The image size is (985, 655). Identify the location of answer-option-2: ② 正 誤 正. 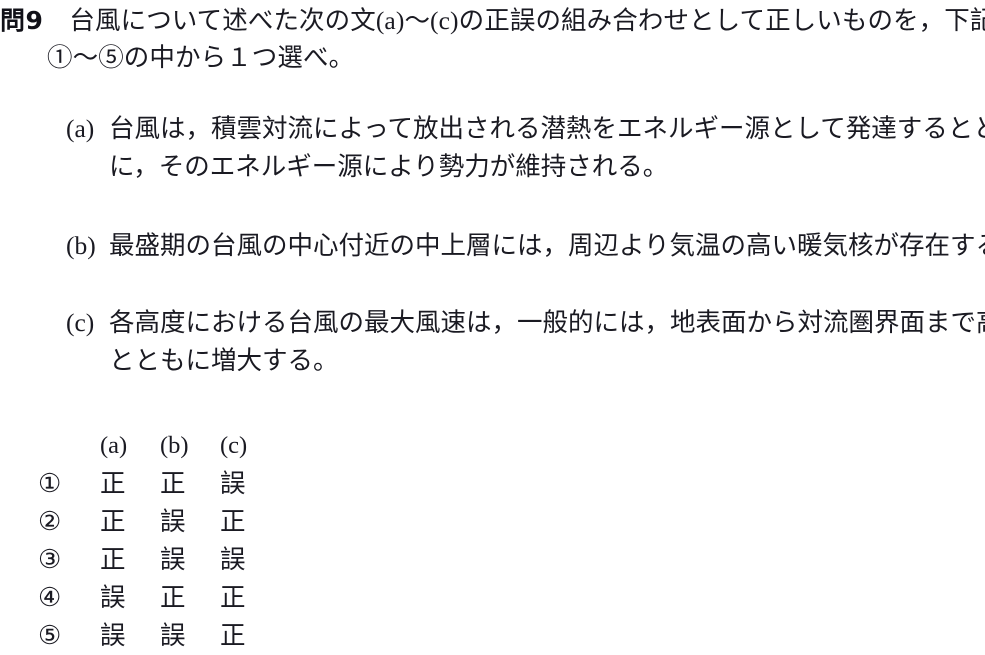
(159, 522).